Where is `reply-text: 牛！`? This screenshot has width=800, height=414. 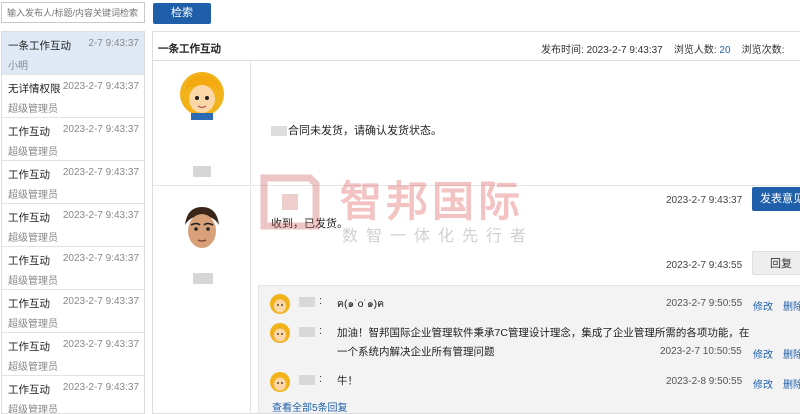 reply-text: 牛！ is located at coordinates (347, 381).